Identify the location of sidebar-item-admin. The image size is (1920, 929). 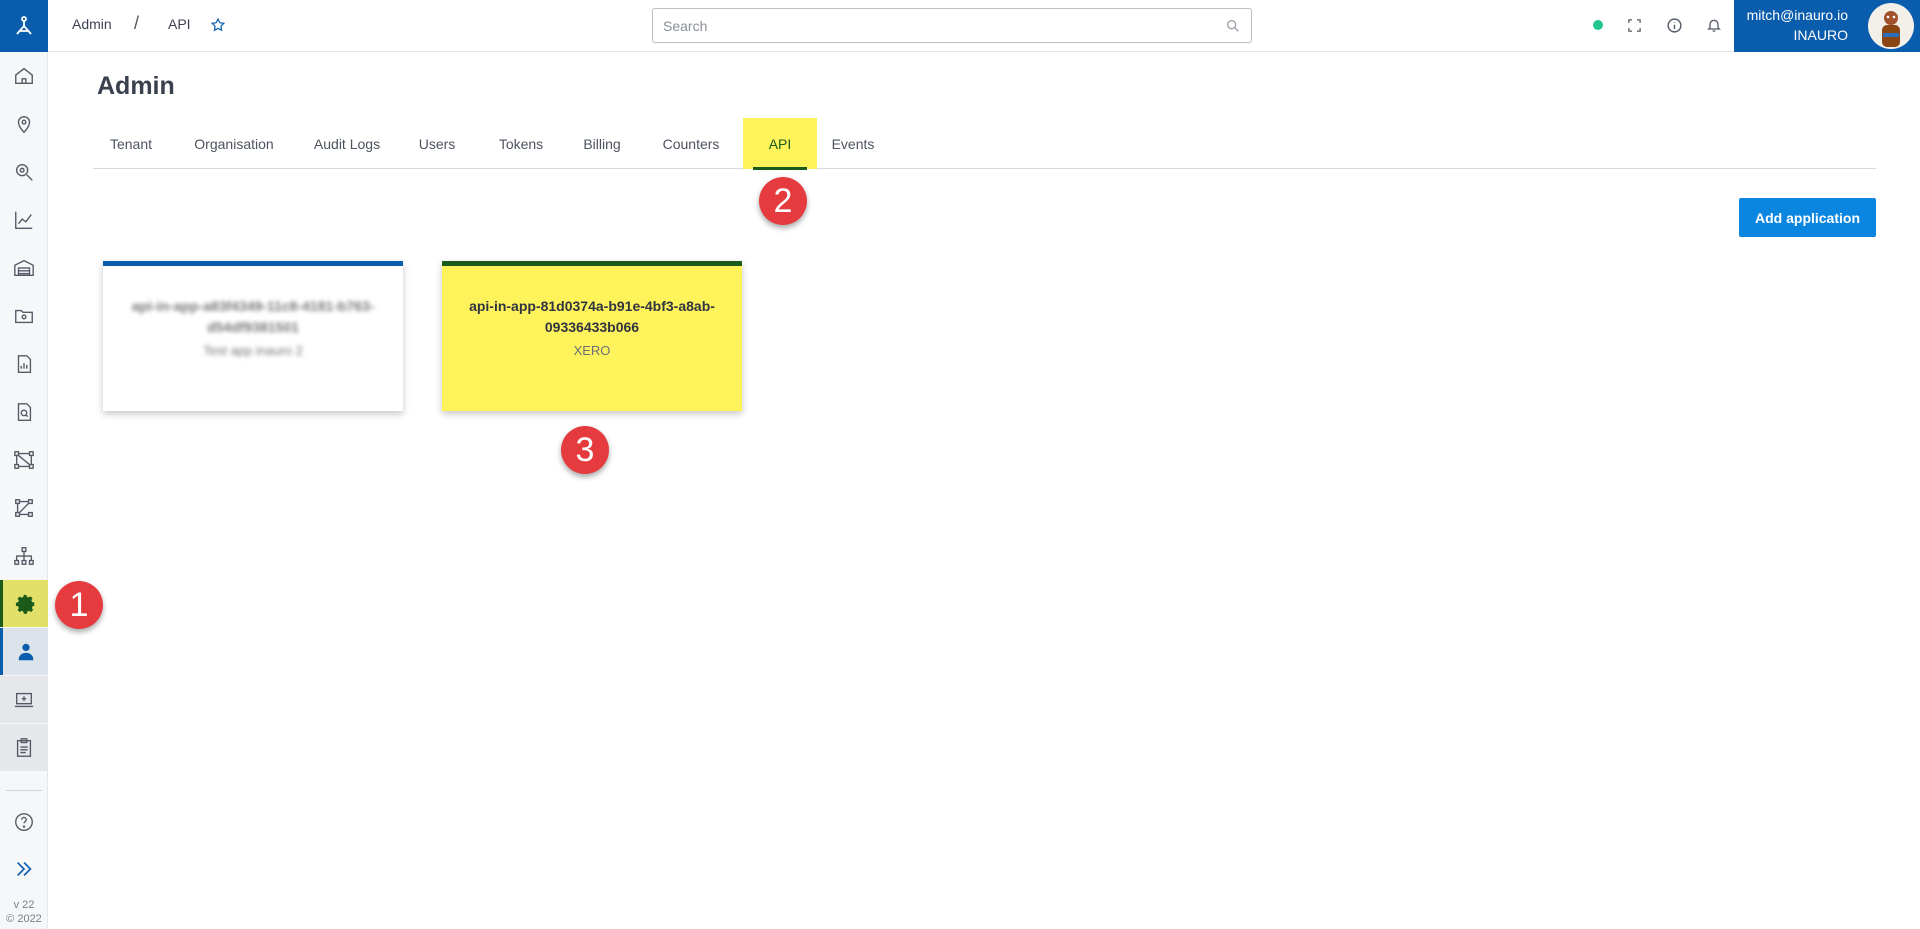
(24, 603).